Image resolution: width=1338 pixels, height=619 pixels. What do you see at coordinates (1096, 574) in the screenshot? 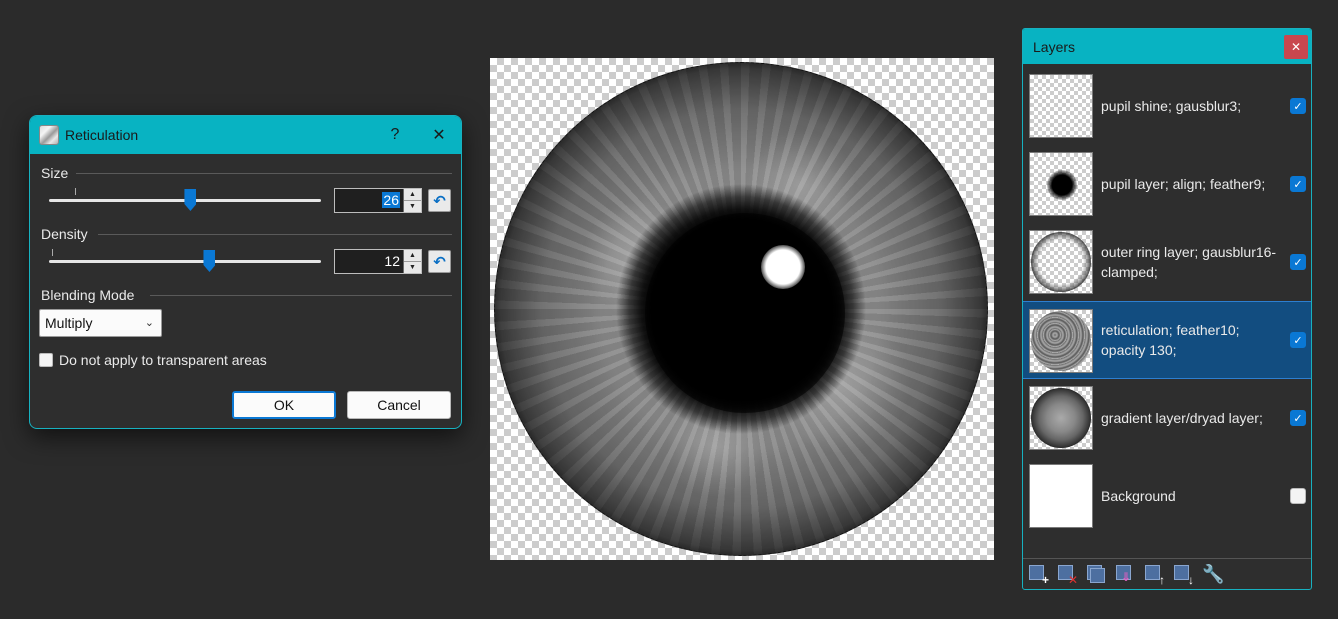
I see `duplicate-layer-icon` at bounding box center [1096, 574].